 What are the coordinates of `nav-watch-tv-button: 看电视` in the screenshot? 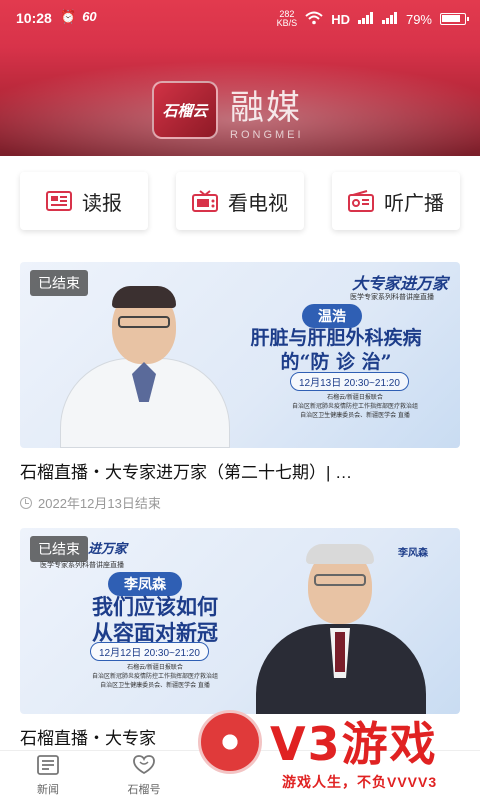 It's located at (240, 201).